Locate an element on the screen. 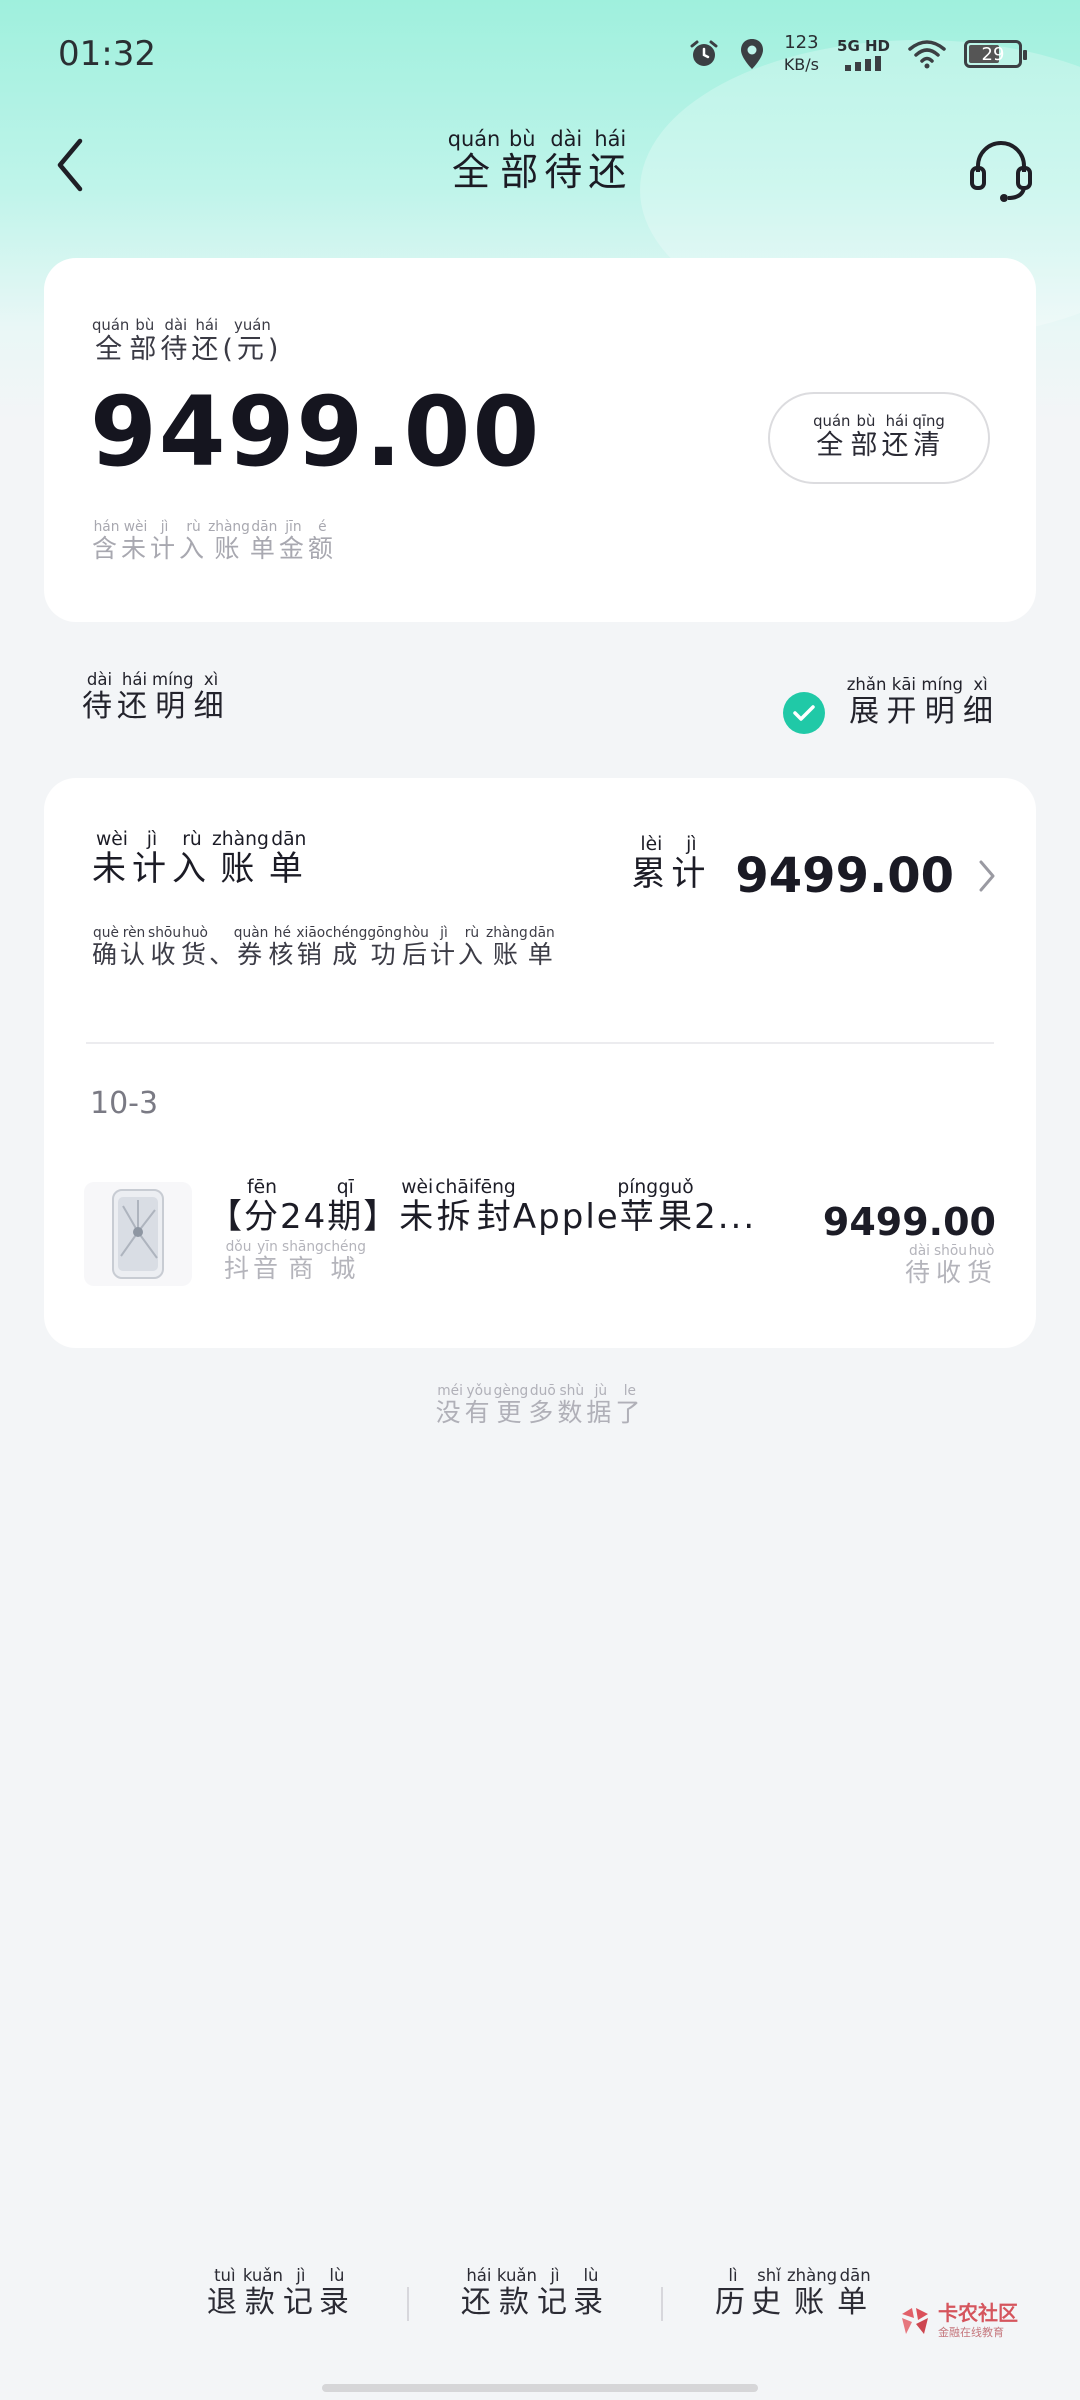  chevron-right-icon is located at coordinates (987, 876).